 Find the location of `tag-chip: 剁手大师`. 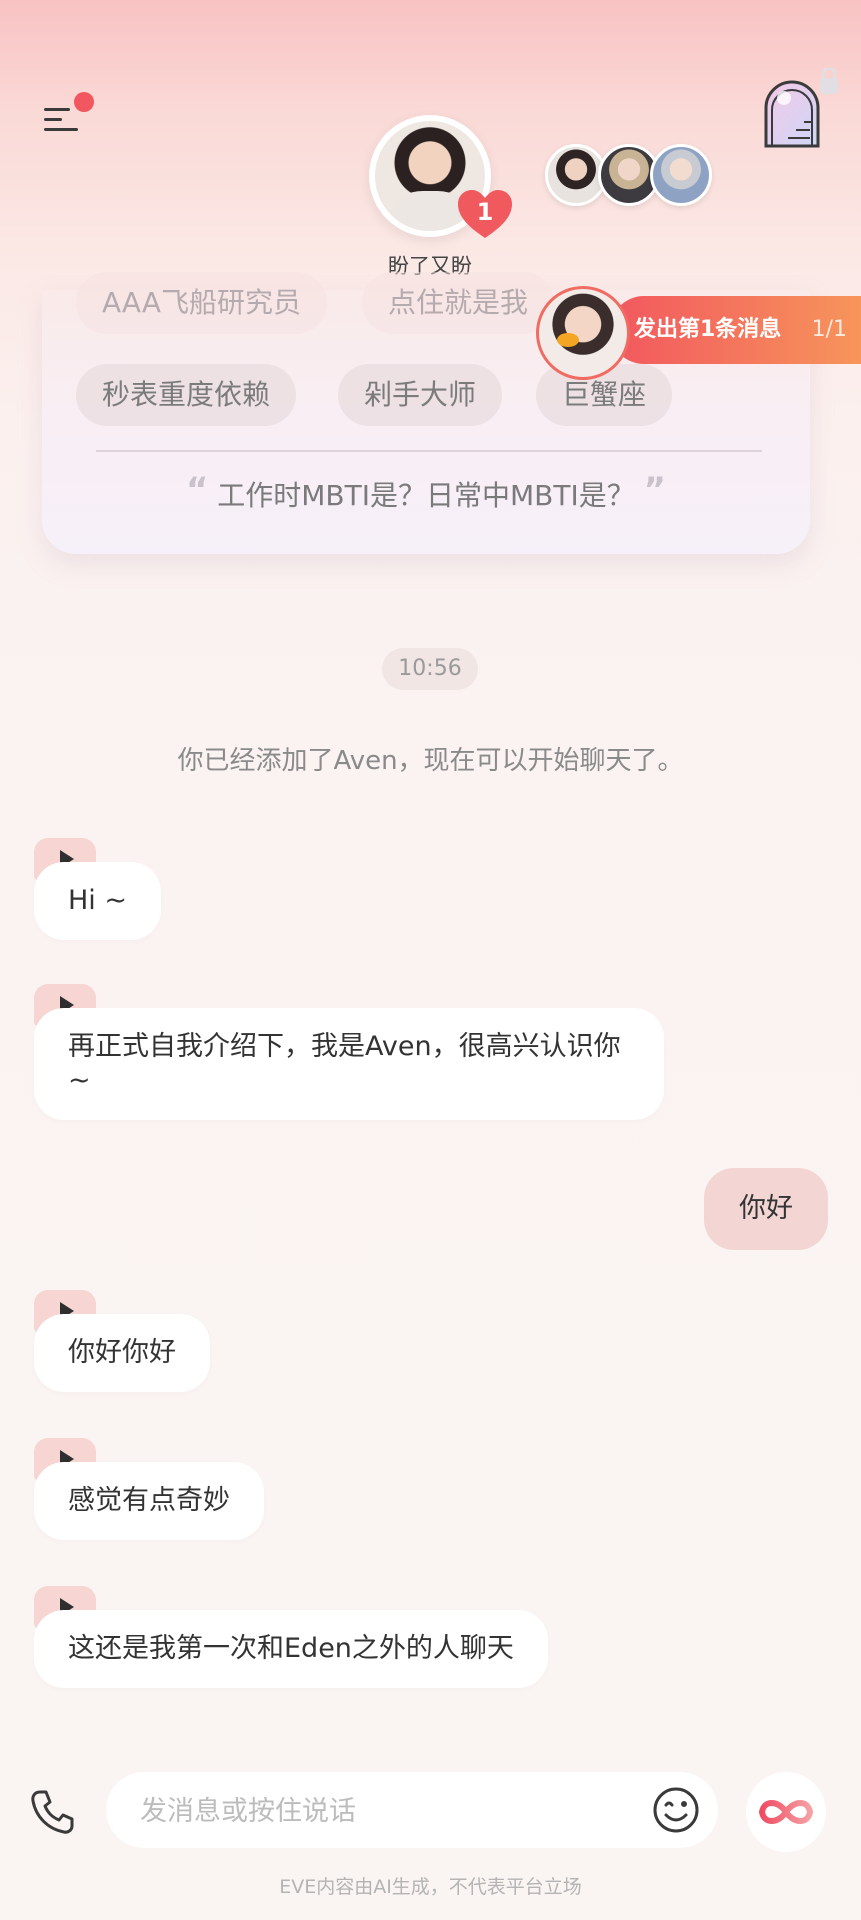

tag-chip: 剁手大师 is located at coordinates (420, 395).